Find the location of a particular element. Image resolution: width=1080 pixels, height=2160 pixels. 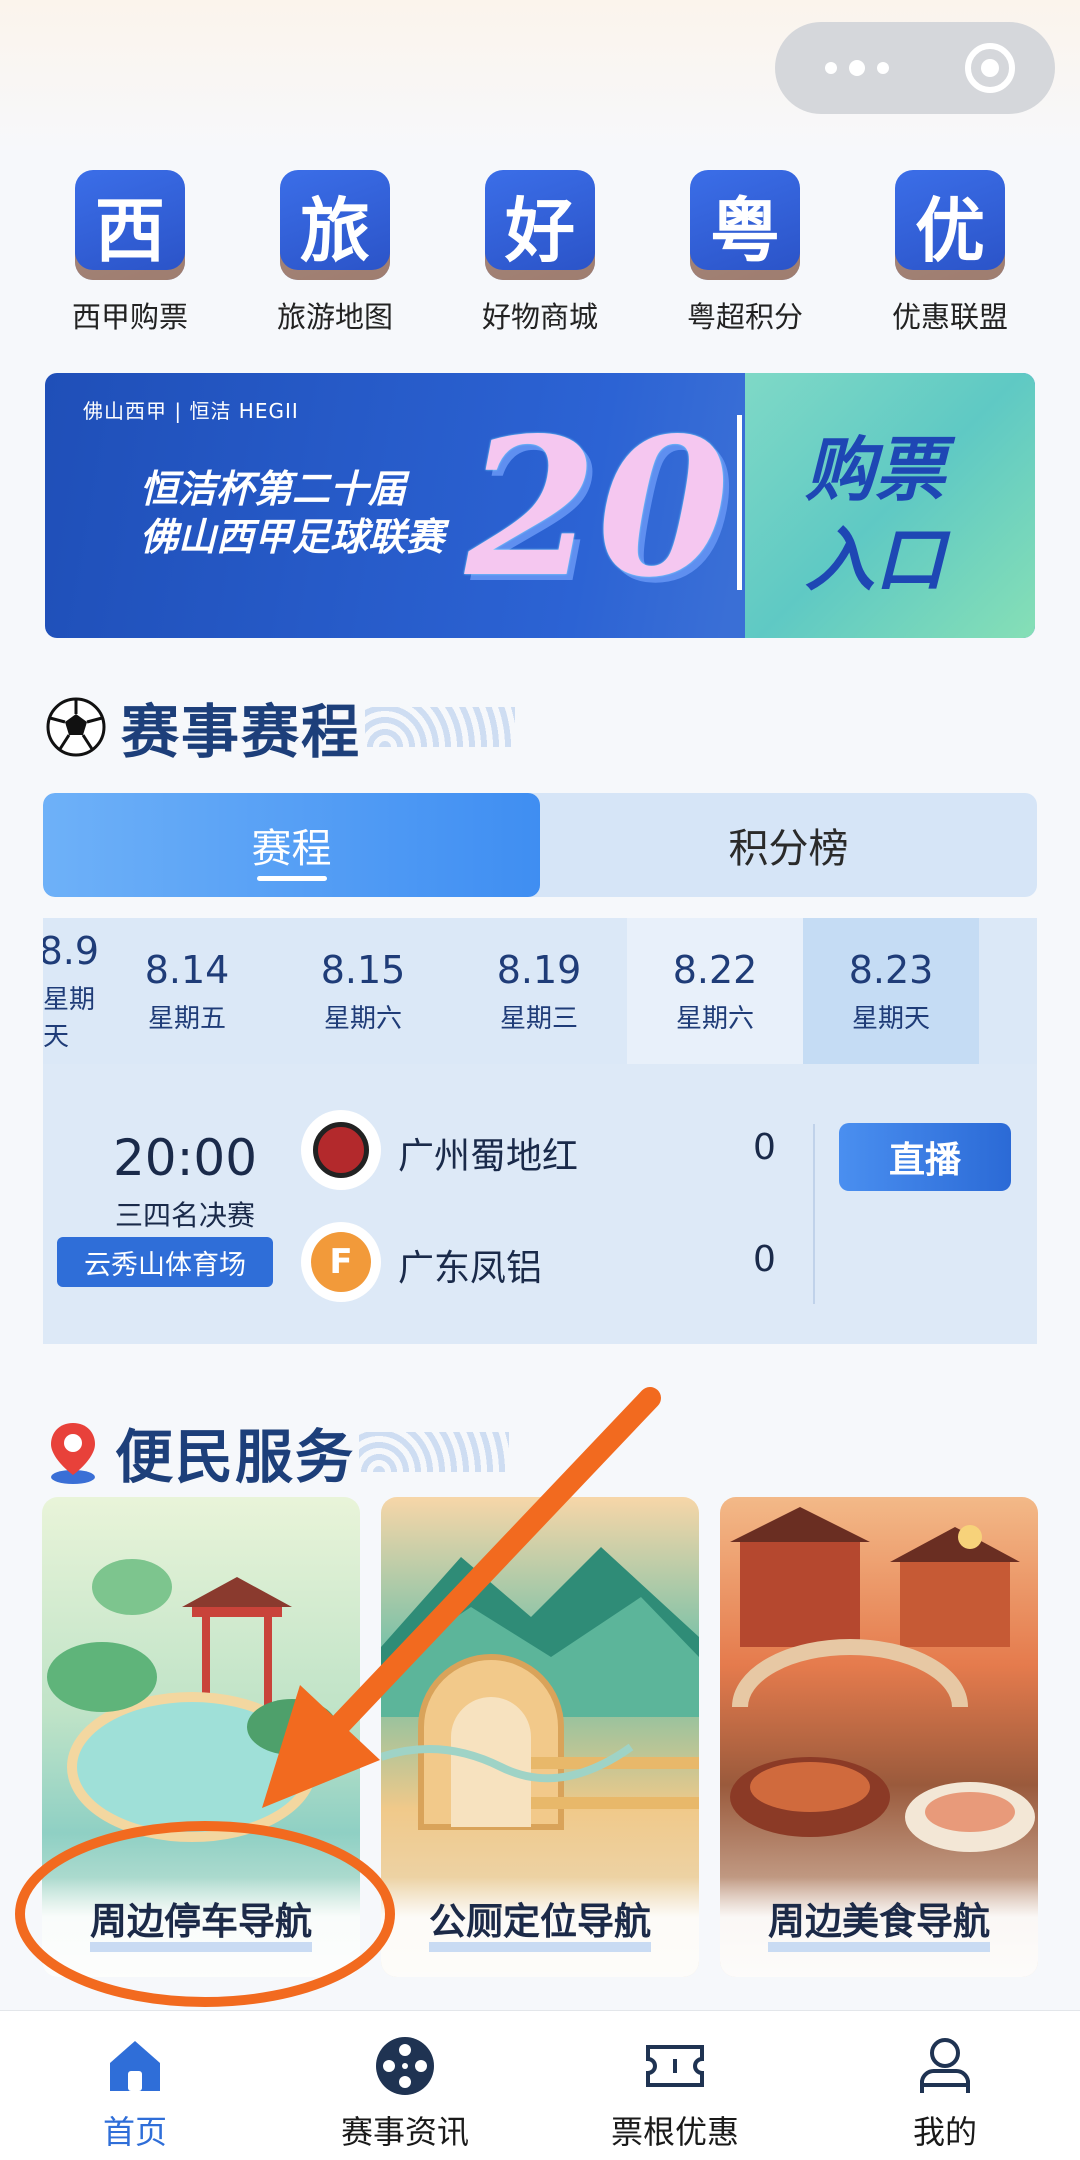

bottom-navigation: 首页 赛事资讯 票根优惠 我的 is located at coordinates (540, 2085).